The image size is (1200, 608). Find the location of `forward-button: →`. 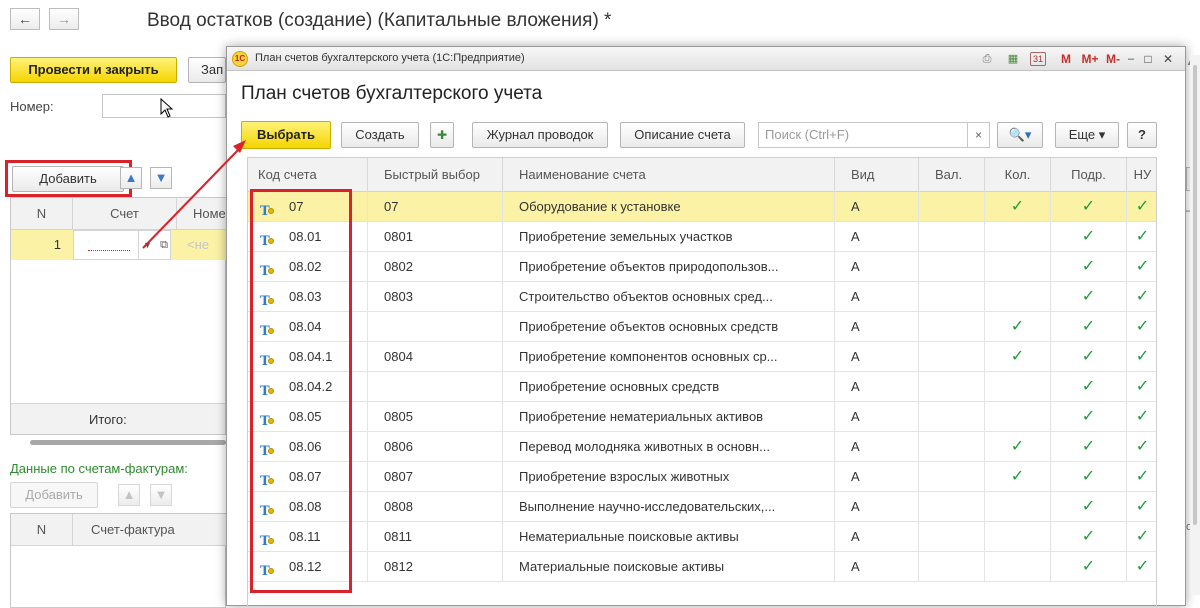

forward-button: → is located at coordinates (64, 19).